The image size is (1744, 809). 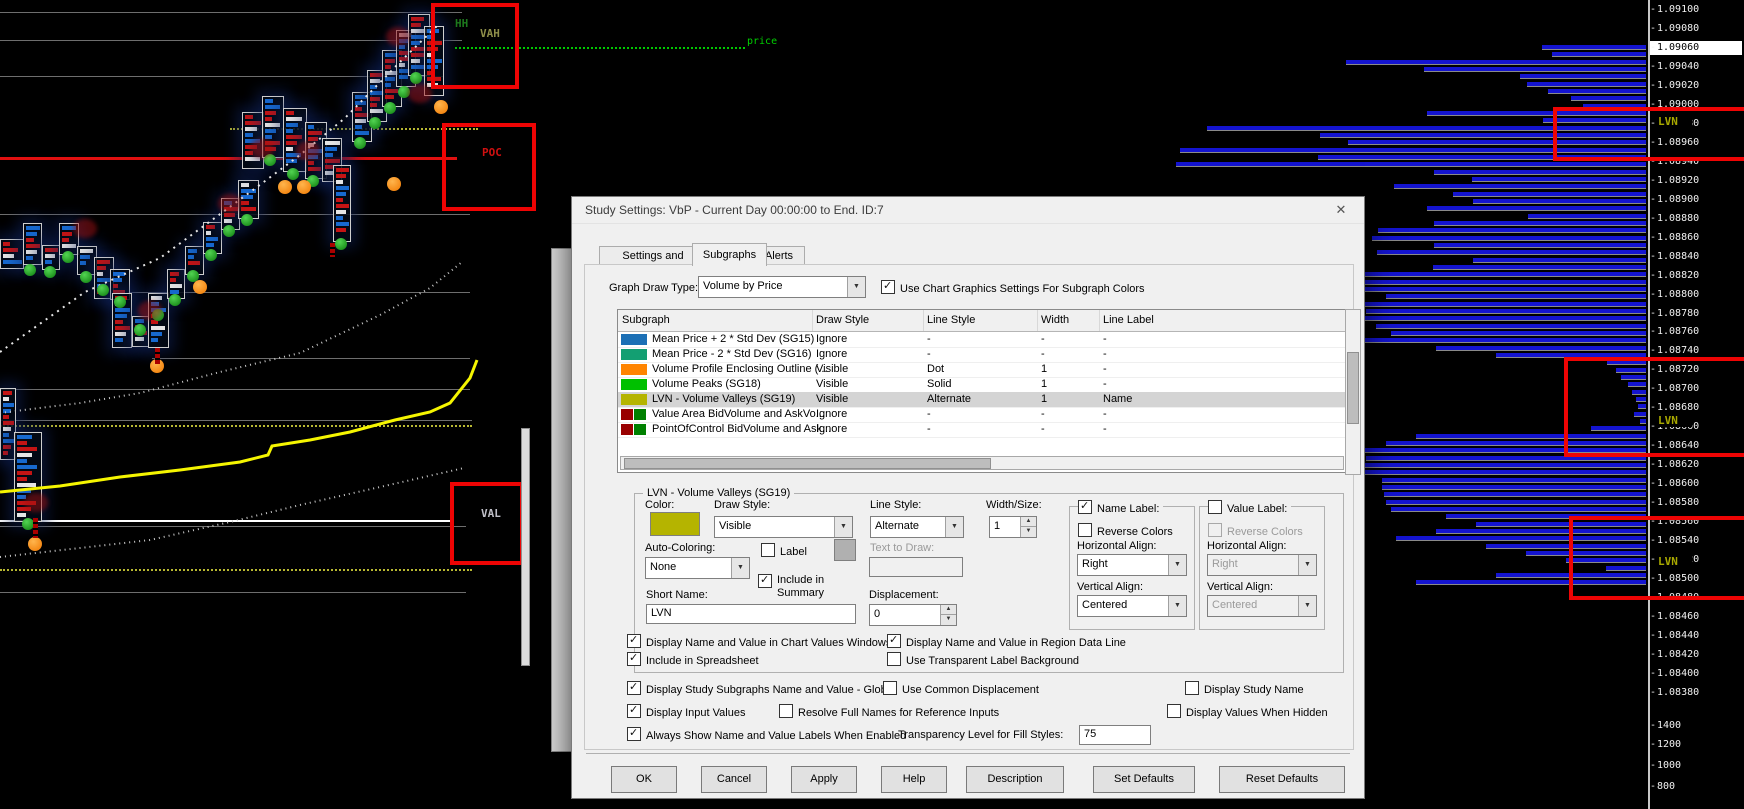 What do you see at coordinates (961, 688) in the screenshot?
I see `checkbox-common-displacement: Use Common Displacement` at bounding box center [961, 688].